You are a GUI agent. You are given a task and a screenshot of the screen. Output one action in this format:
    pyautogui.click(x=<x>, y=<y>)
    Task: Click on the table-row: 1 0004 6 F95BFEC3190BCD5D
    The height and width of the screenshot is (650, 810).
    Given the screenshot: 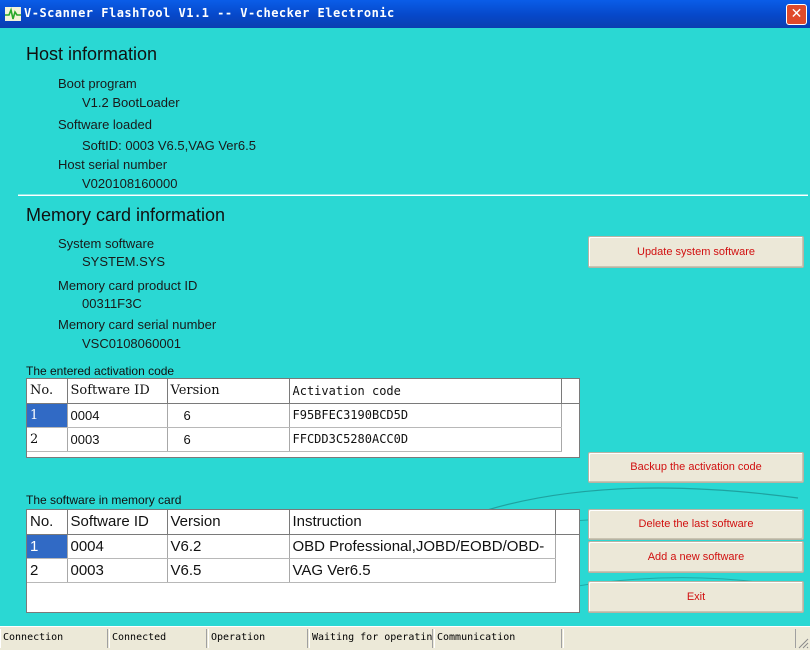 What is the action you would take?
    pyautogui.click(x=303, y=415)
    